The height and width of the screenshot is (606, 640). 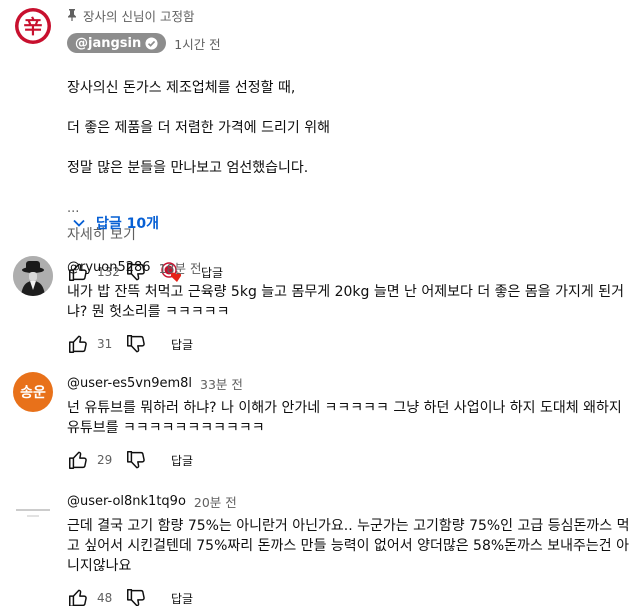 What do you see at coordinates (348, 596) in the screenshot?
I see `comment-actions: 48 답글` at bounding box center [348, 596].